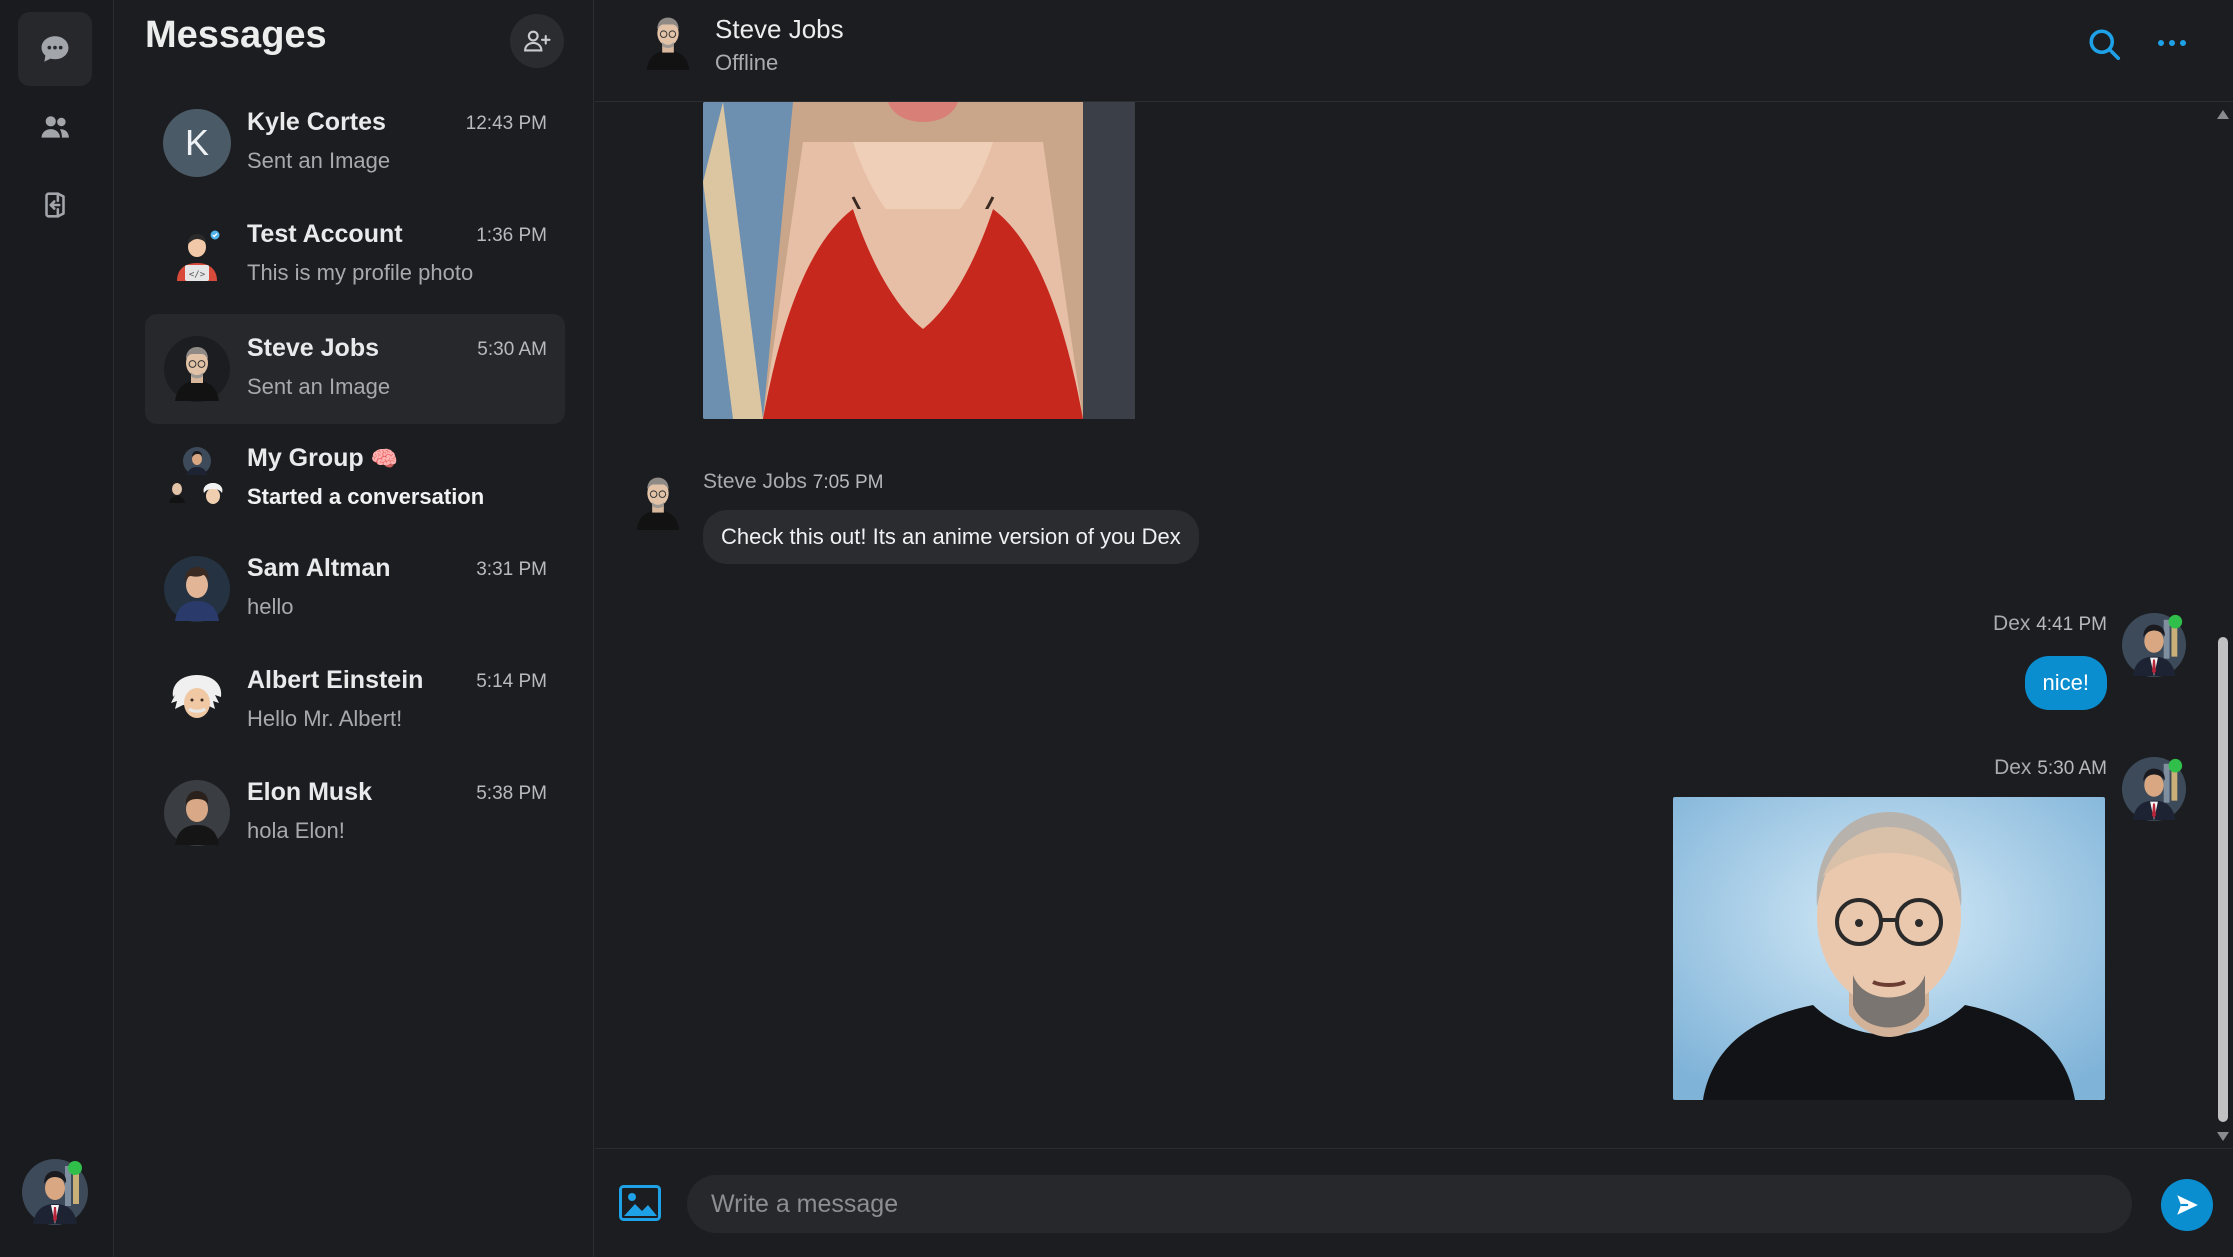 This screenshot has height=1257, width=2233. What do you see at coordinates (310, 792) in the screenshot?
I see `conversation-name: Elon Musk` at bounding box center [310, 792].